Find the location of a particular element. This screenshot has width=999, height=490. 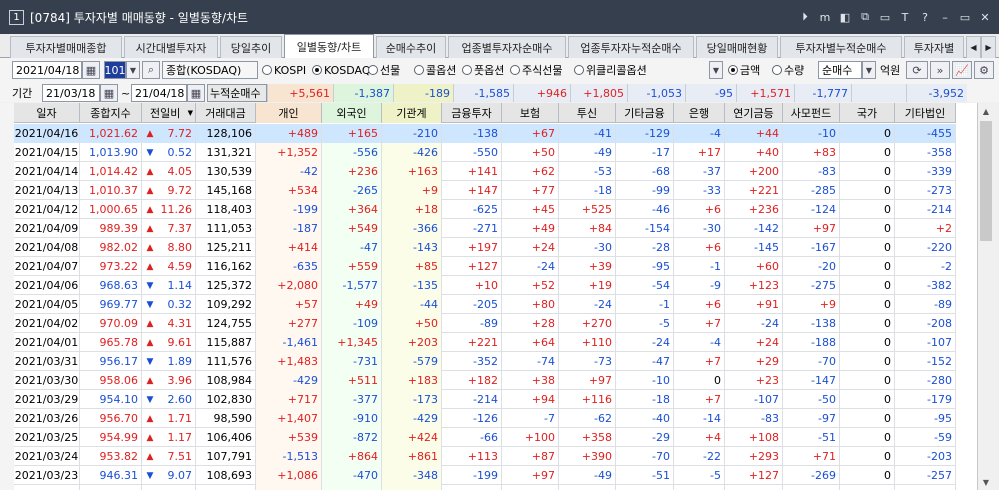

col-header-6: 기관계 is located at coordinates (412, 113).